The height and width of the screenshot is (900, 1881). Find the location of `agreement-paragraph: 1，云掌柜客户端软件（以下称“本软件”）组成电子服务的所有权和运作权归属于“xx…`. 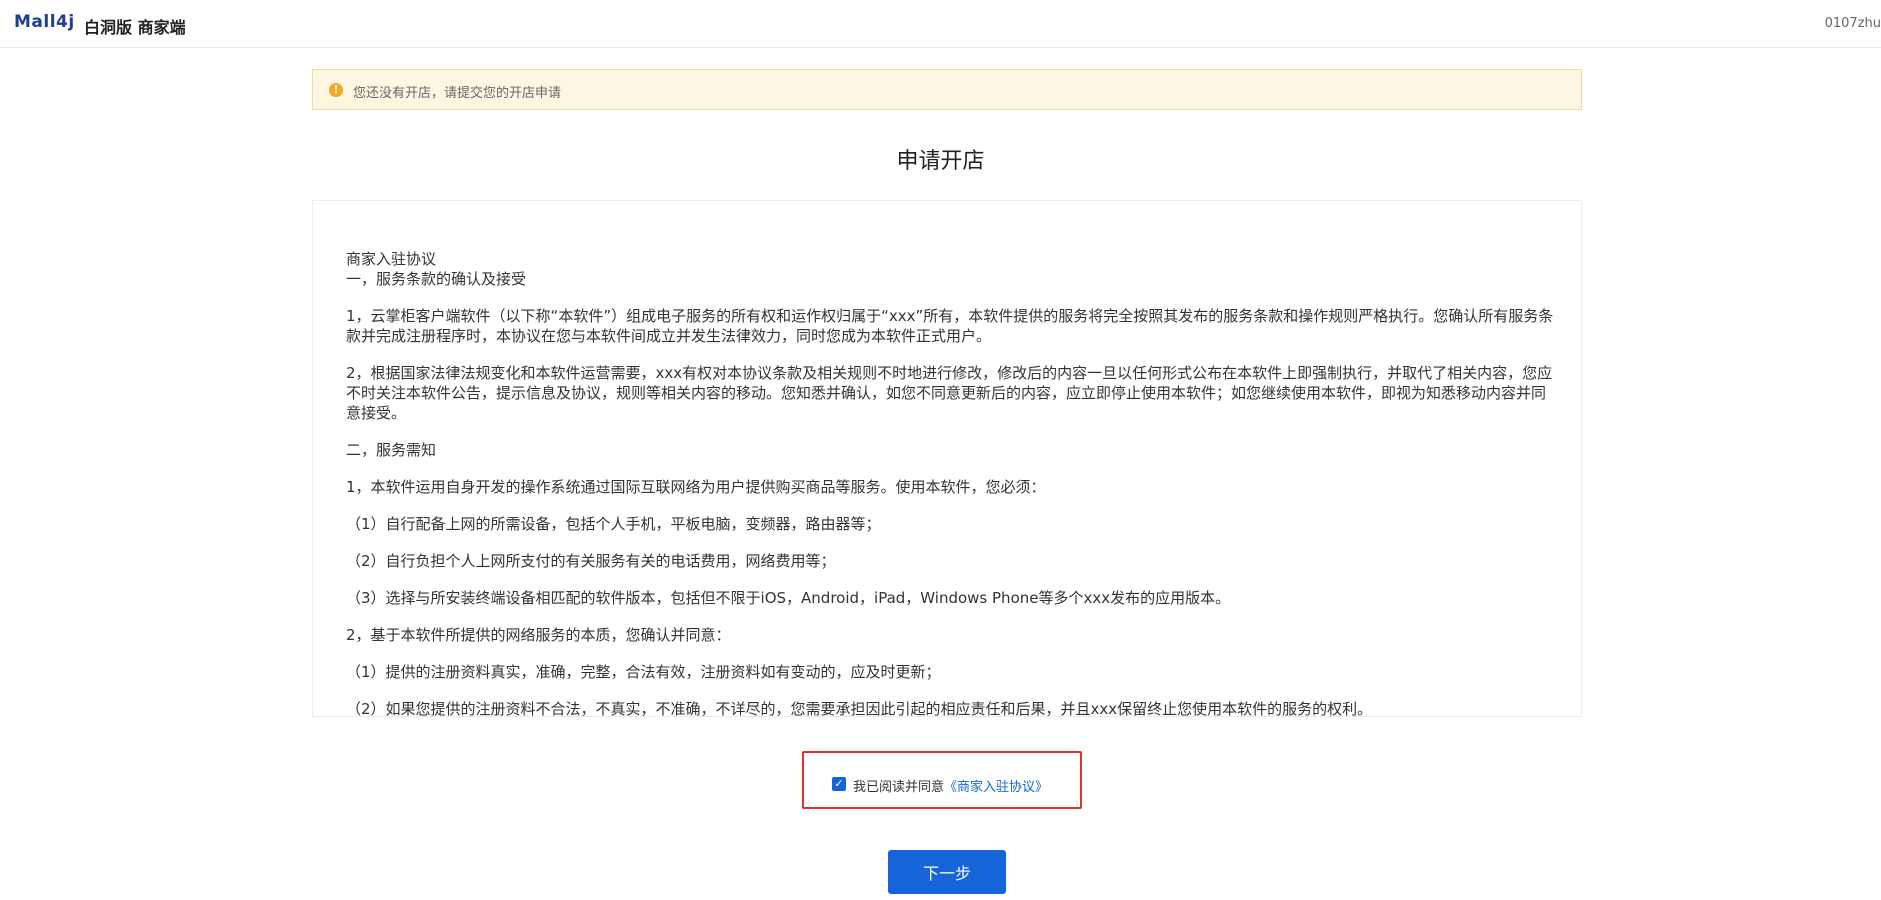

agreement-paragraph: 1，云掌柜客户端软件（以下称“本软件”）组成电子服务的所有权和运作权归属于“xx… is located at coordinates (950, 326).